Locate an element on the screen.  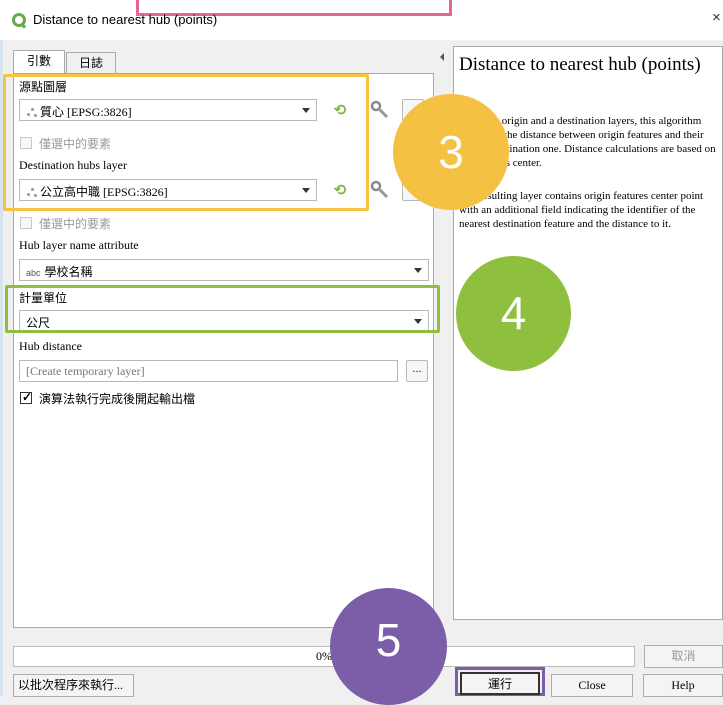
collapse-handle-icon is located at coordinates (442, 57).